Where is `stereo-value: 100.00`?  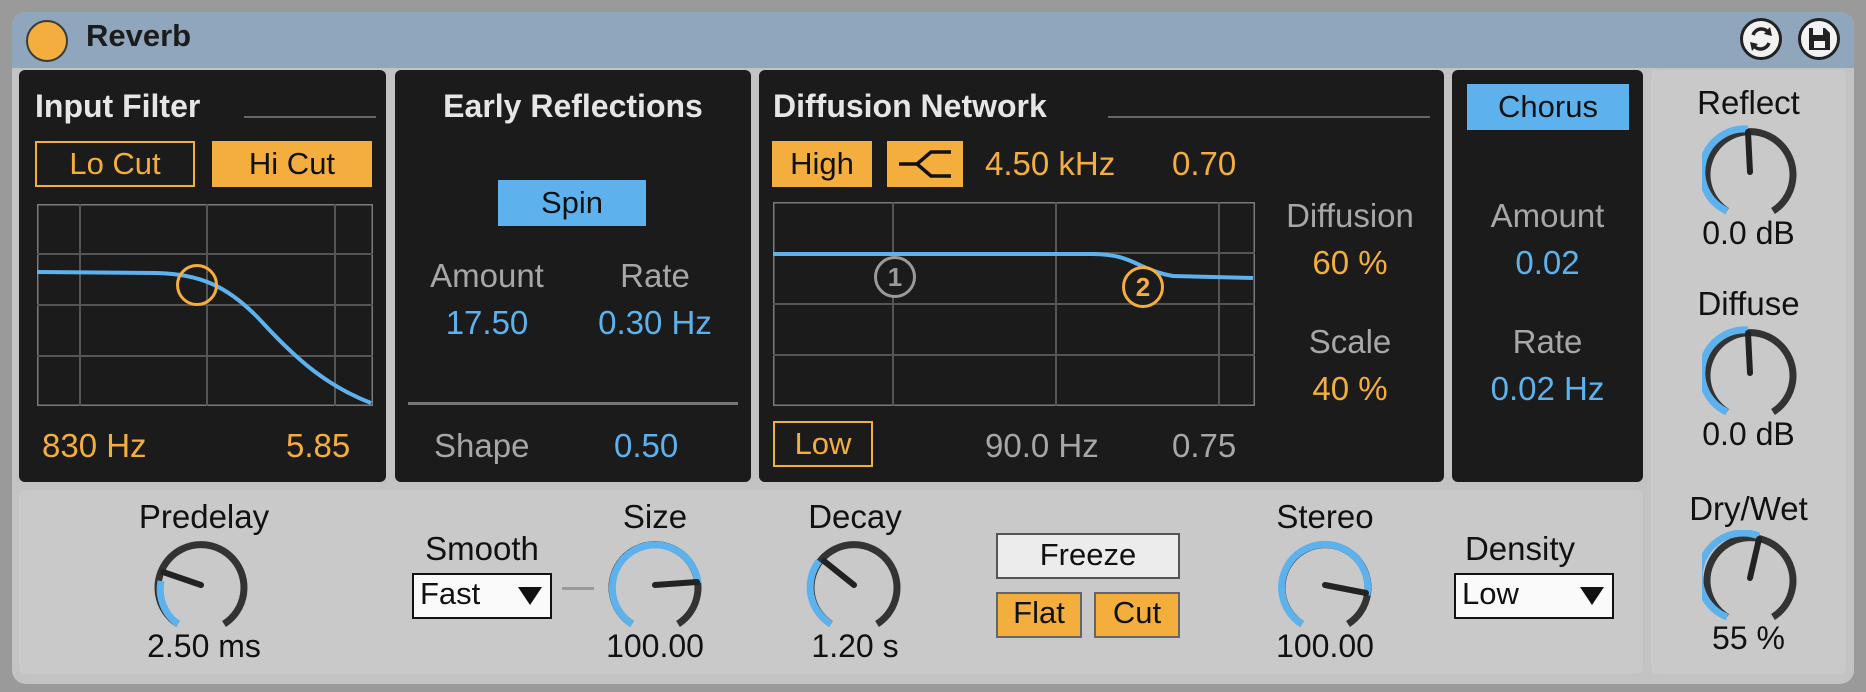
stereo-value: 100.00 is located at coordinates (1325, 646).